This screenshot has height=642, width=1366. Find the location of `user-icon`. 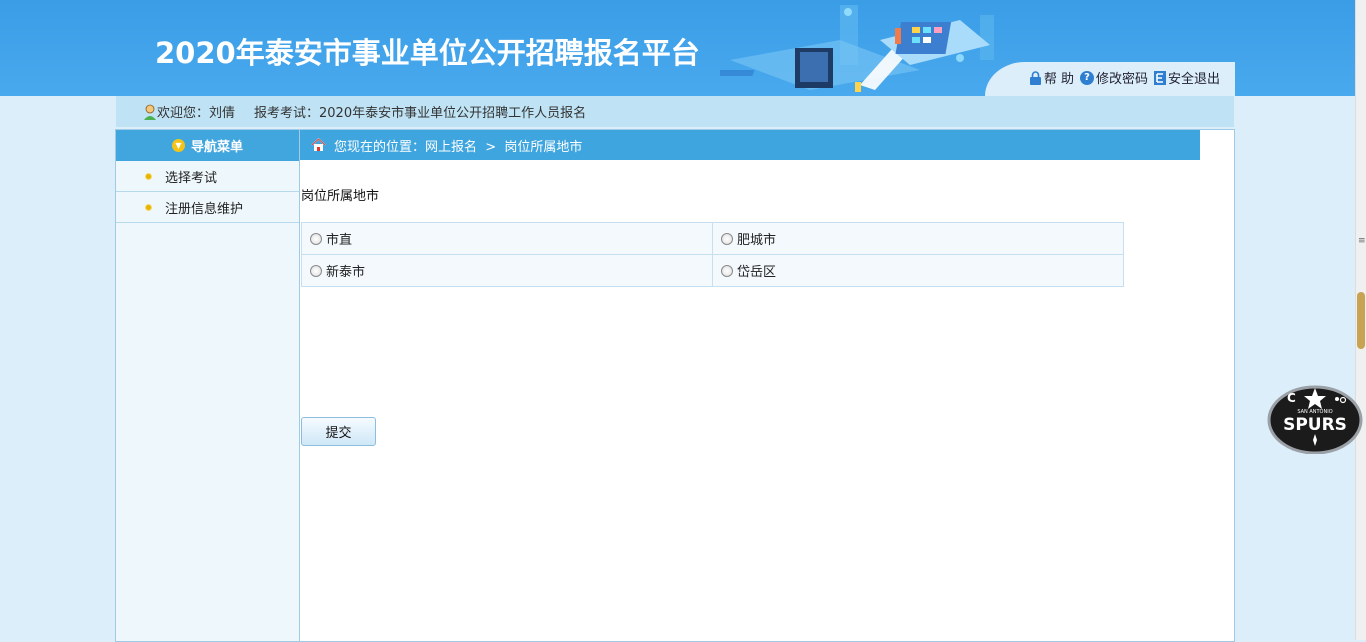

user-icon is located at coordinates (150, 112).